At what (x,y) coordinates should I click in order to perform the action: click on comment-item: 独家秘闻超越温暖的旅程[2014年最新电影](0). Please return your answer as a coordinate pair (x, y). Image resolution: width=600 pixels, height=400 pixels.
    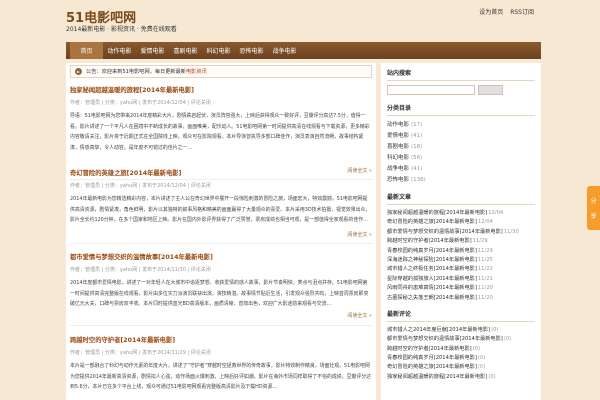
    Looking at the image, I should click on (461, 377).